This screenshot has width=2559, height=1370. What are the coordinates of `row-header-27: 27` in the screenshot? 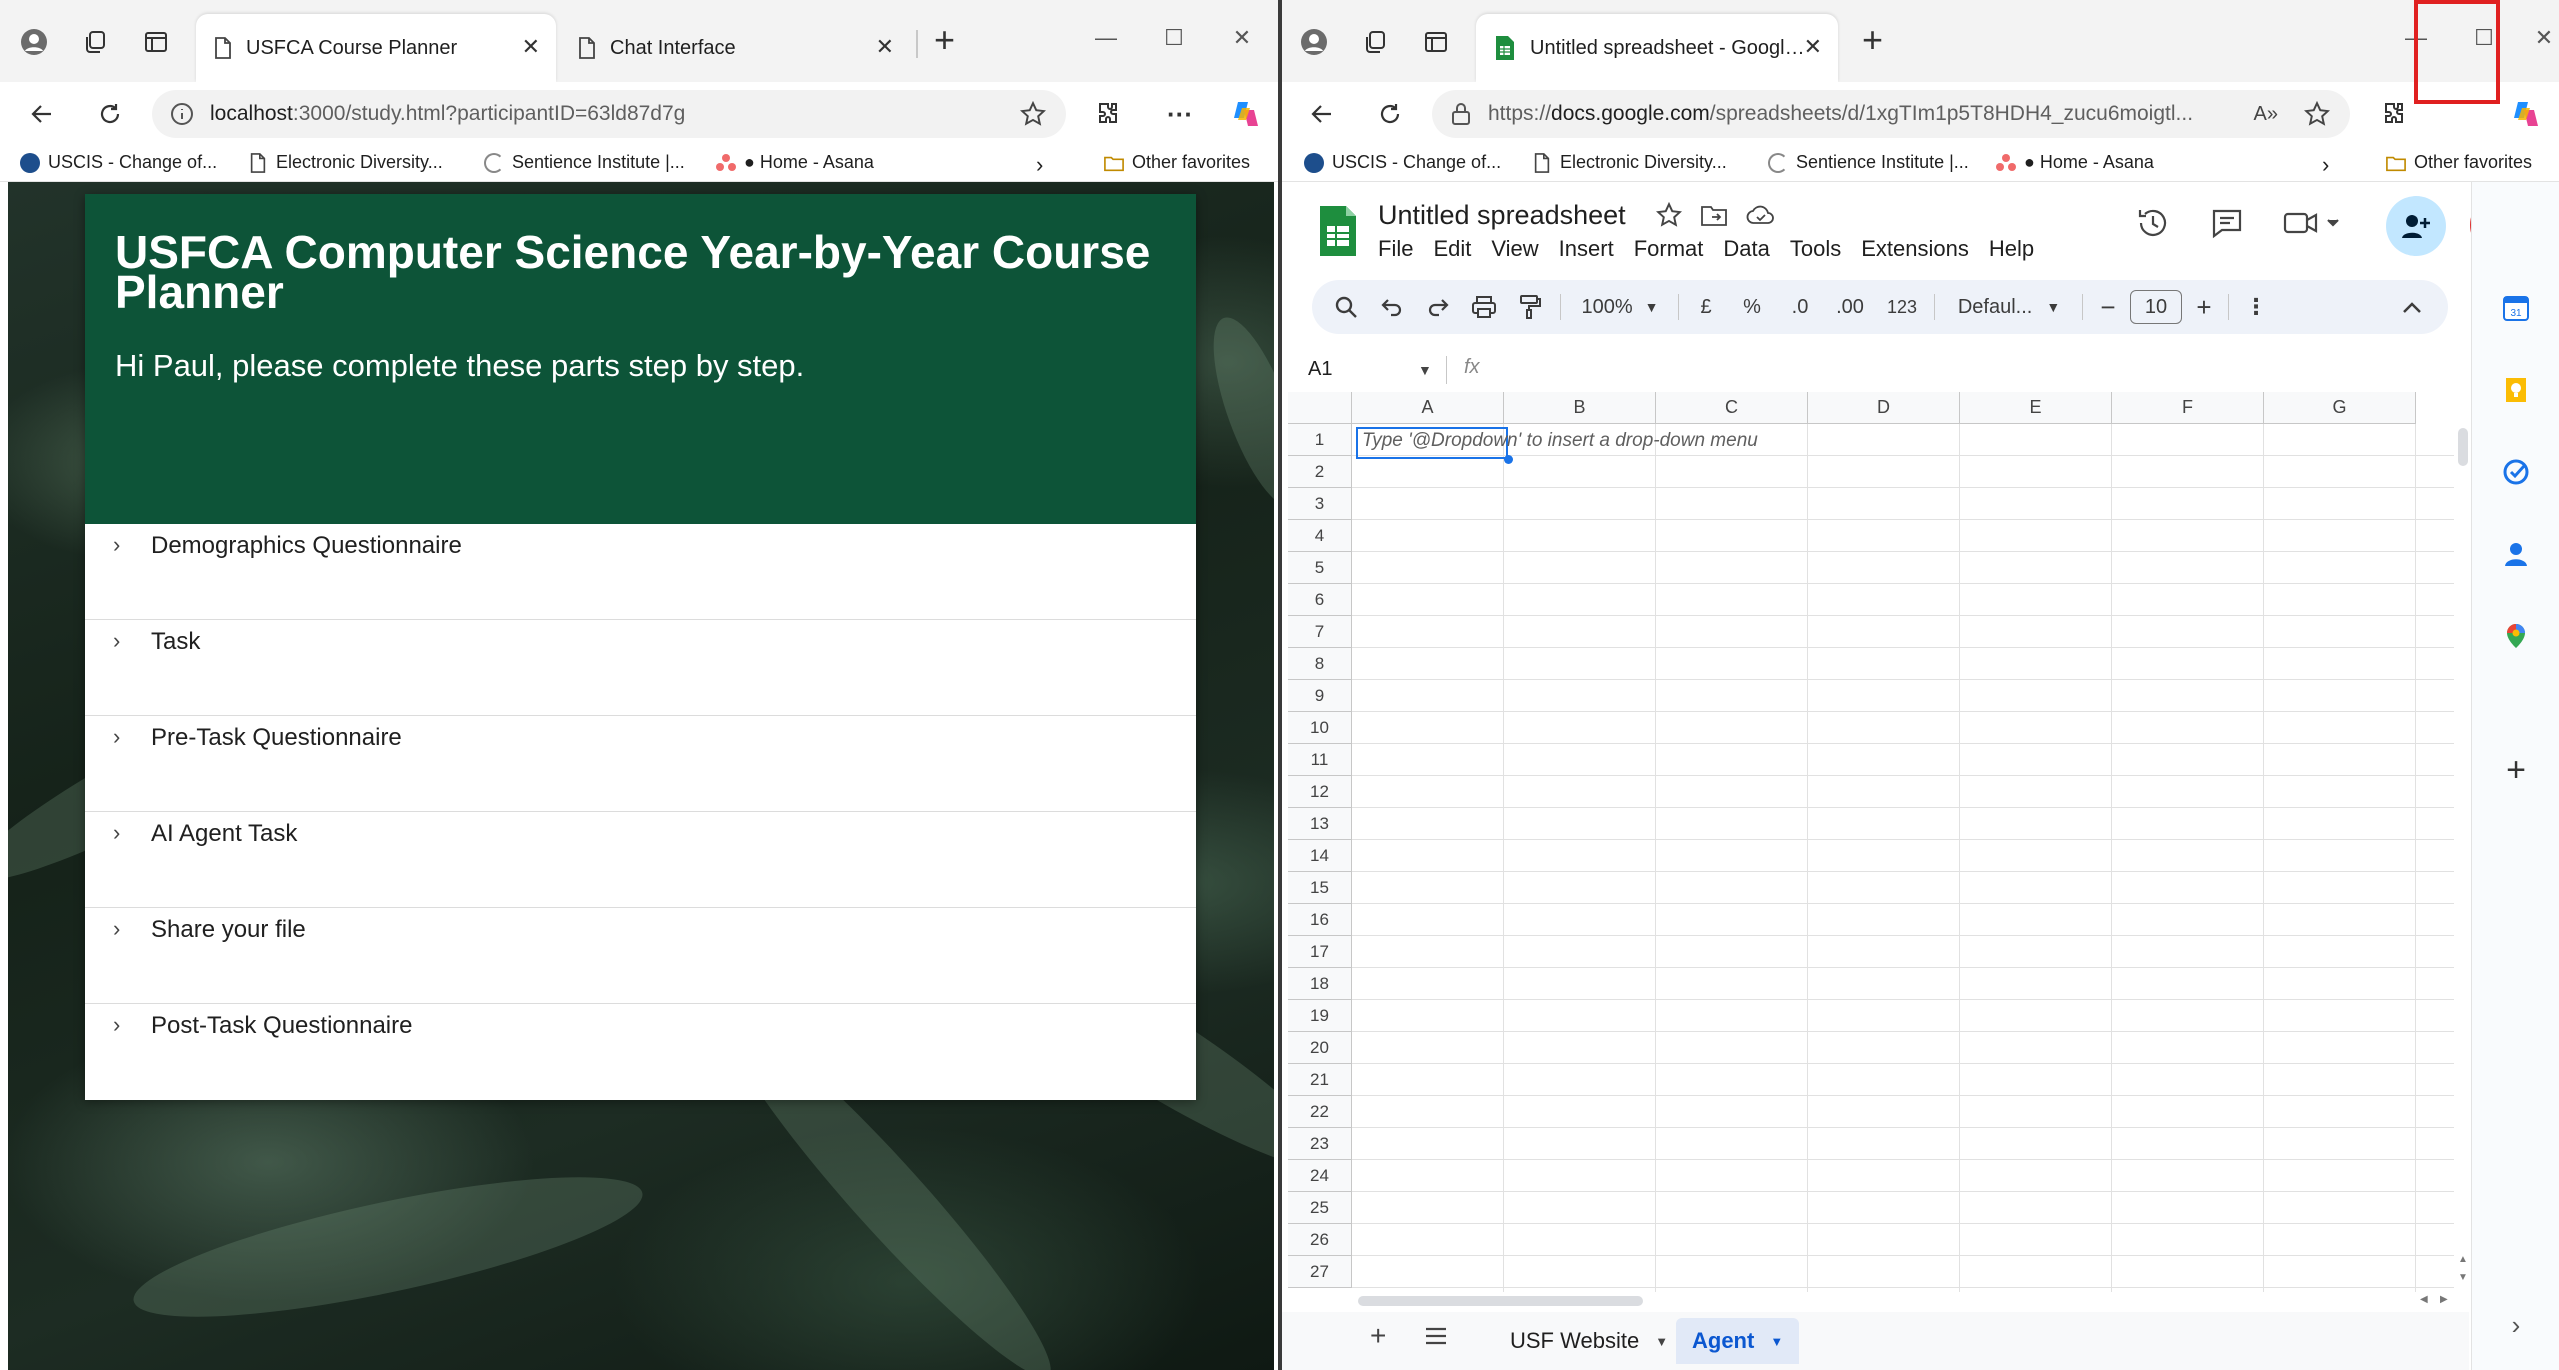 It's located at (1320, 1272).